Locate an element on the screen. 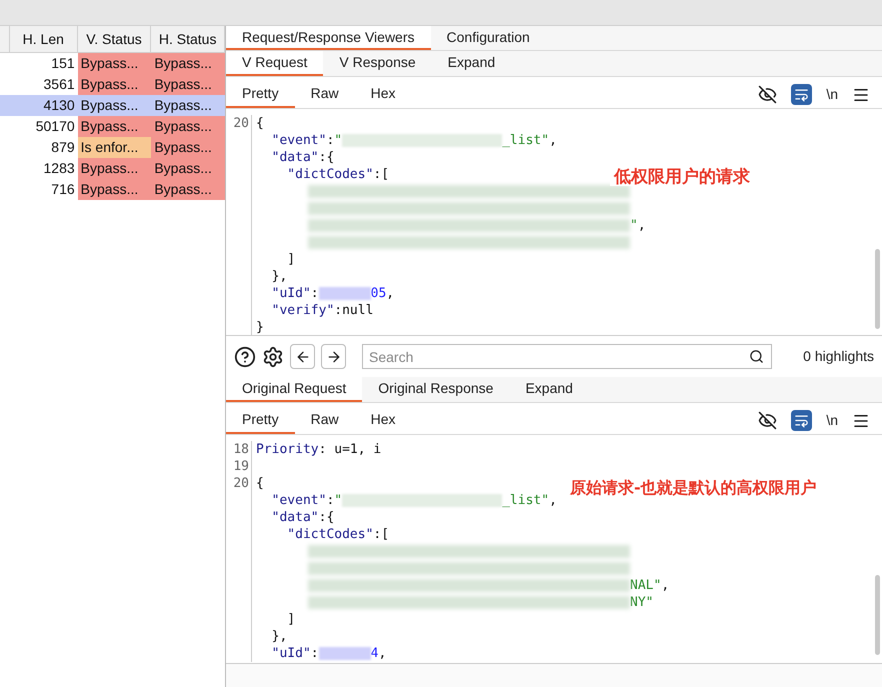  tab: Request/Response Viewers is located at coordinates (328, 38).